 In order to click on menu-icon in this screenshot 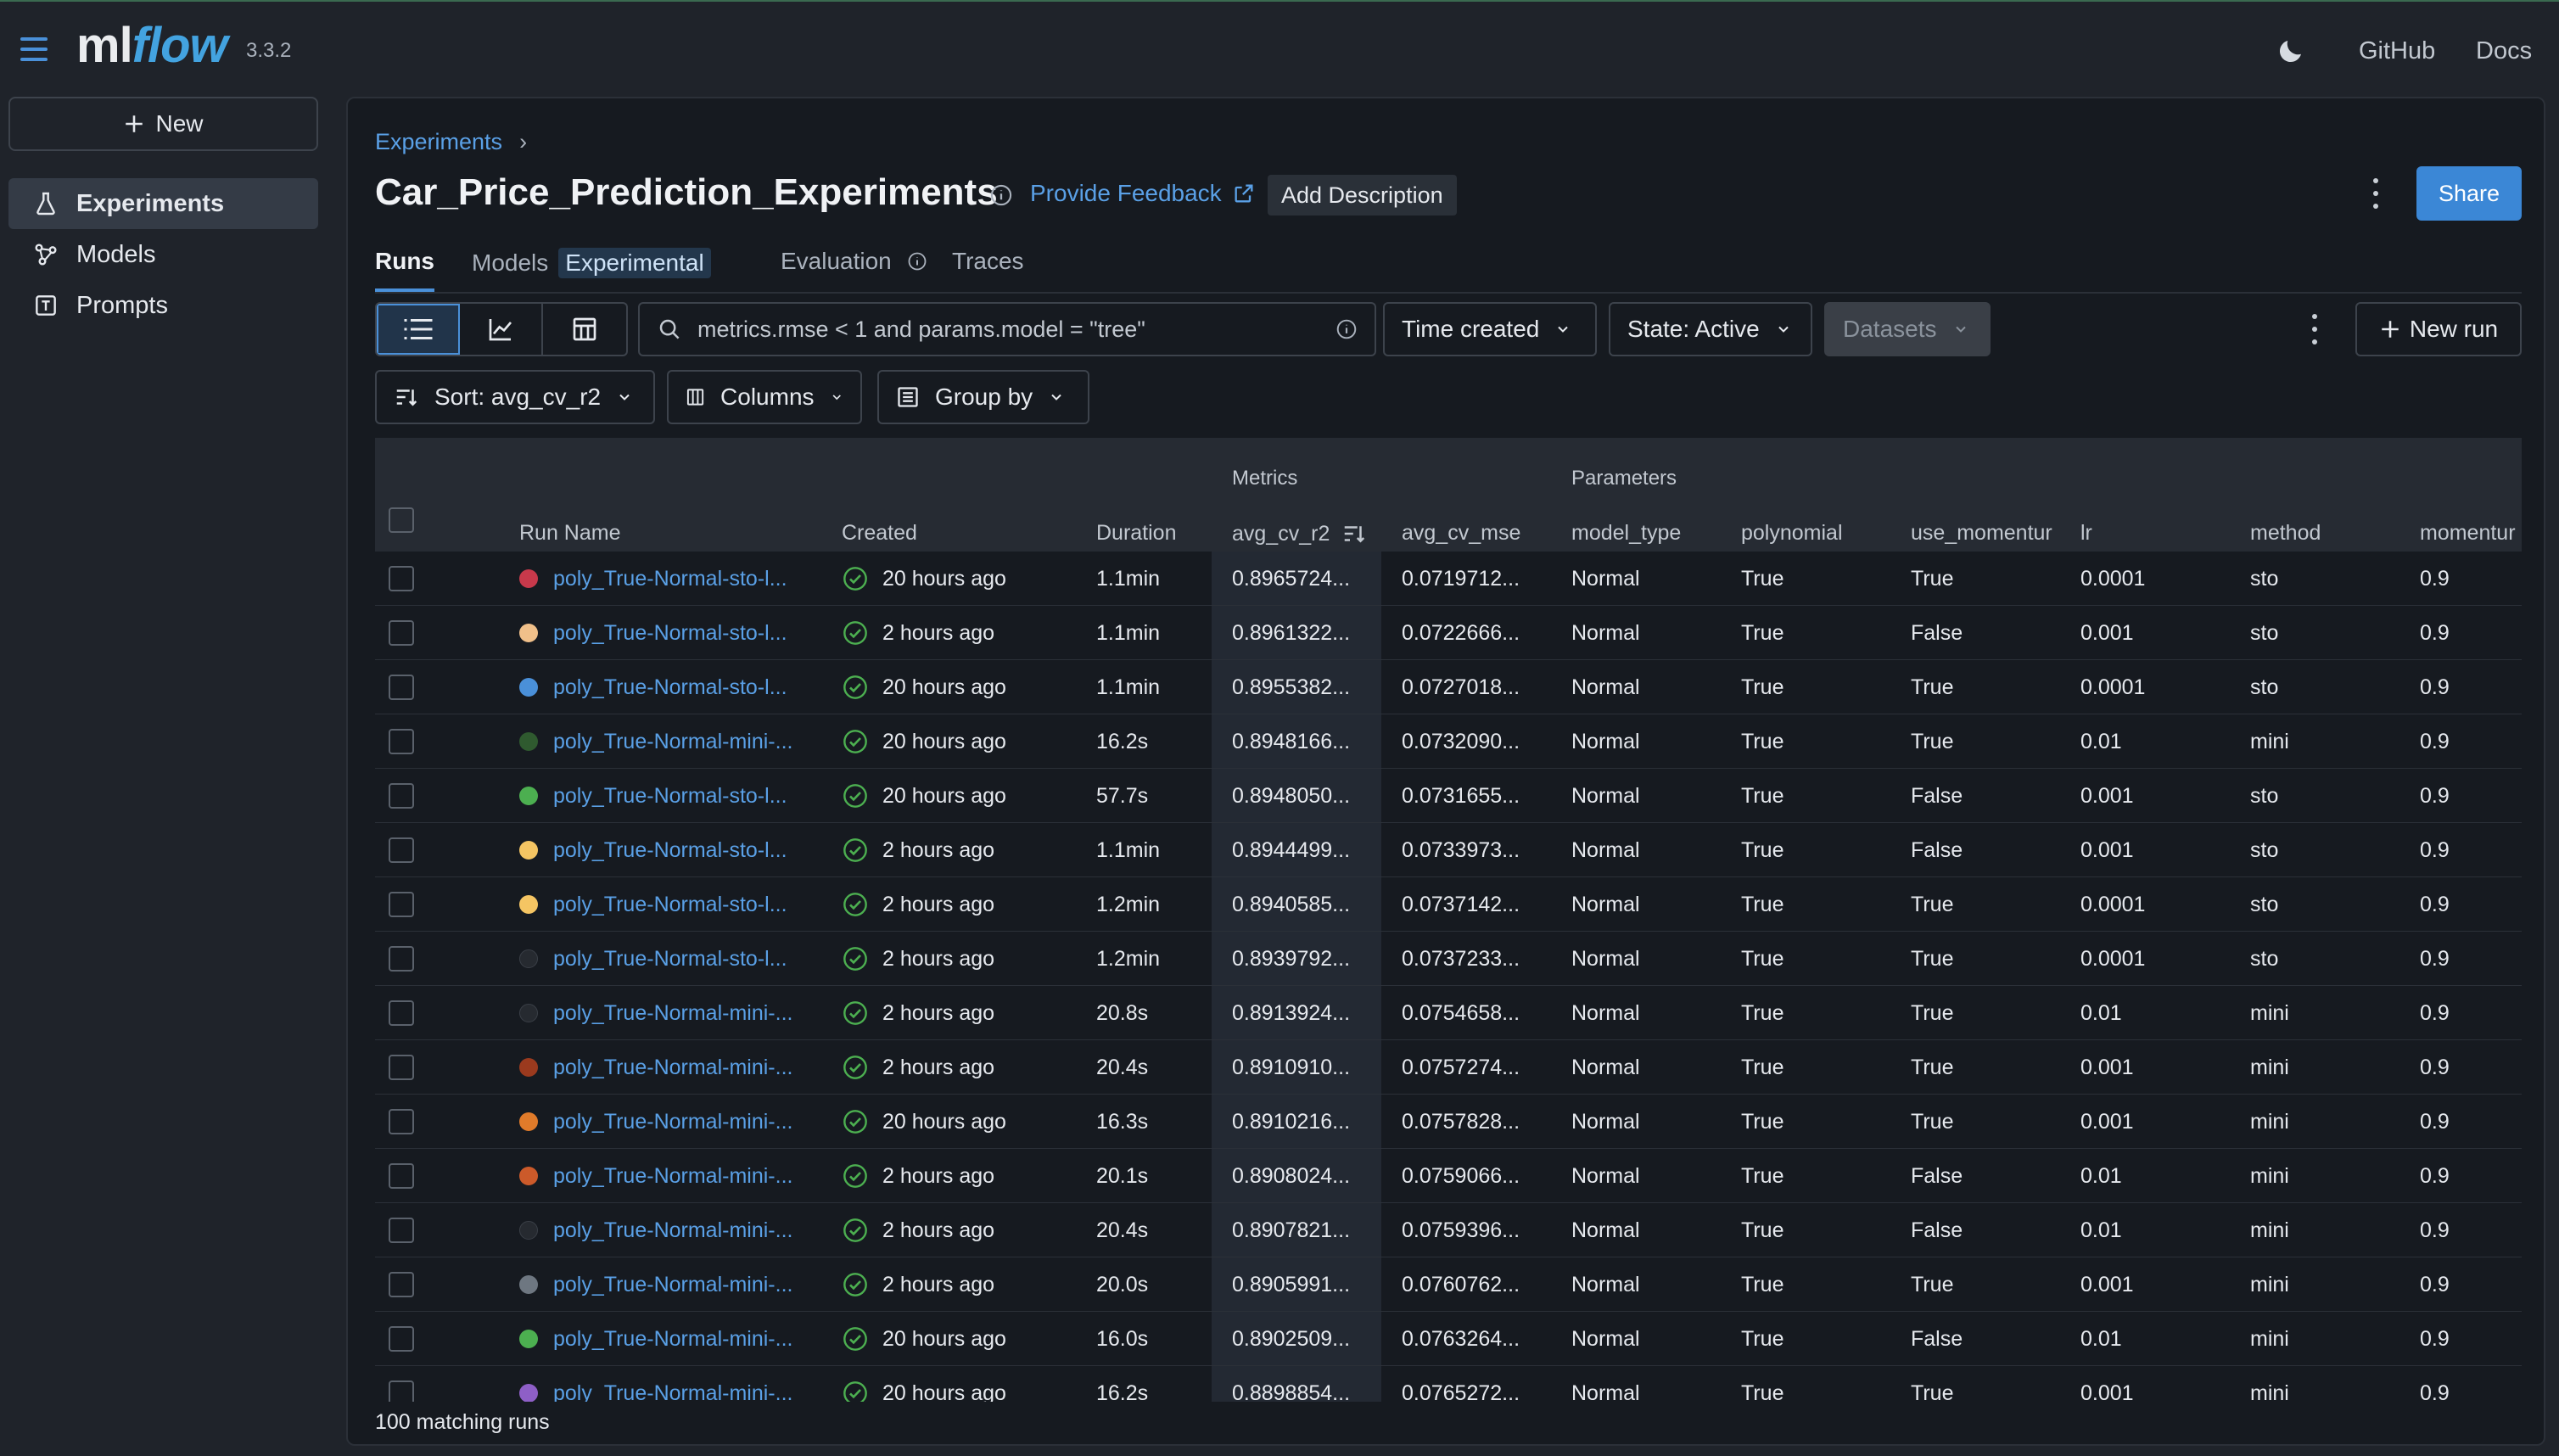, I will do `click(34, 50)`.